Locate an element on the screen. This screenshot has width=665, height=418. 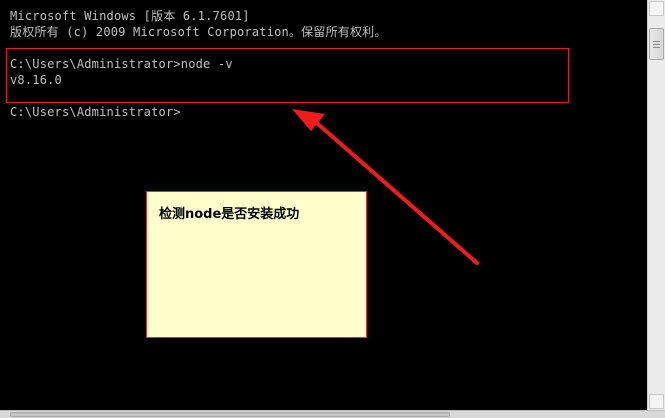
console-line-prompt: C:\Users\Administrator> is located at coordinates (95, 112).